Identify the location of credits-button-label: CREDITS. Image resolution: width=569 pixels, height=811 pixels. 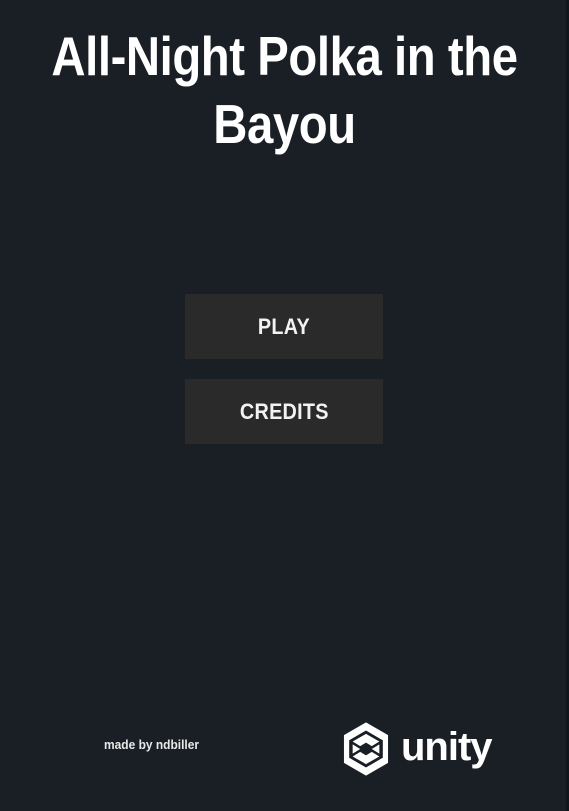
(284, 411).